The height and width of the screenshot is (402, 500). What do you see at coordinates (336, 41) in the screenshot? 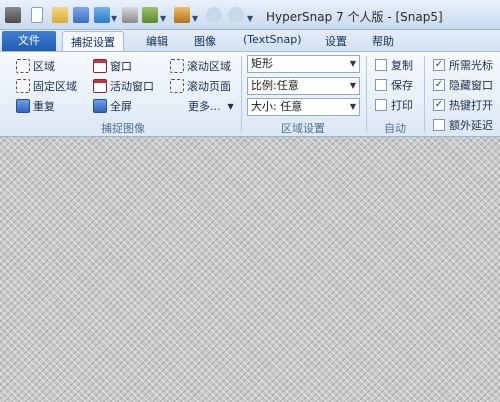
I see `tab-settings: 设置` at bounding box center [336, 41].